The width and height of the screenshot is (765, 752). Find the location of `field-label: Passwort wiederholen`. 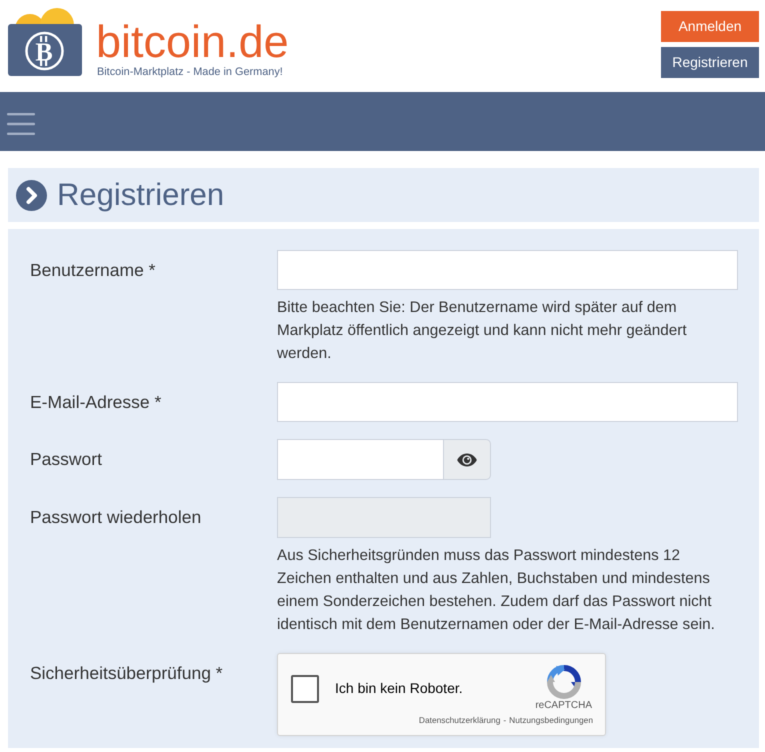

field-label: Passwort wiederholen is located at coordinates (116, 517).